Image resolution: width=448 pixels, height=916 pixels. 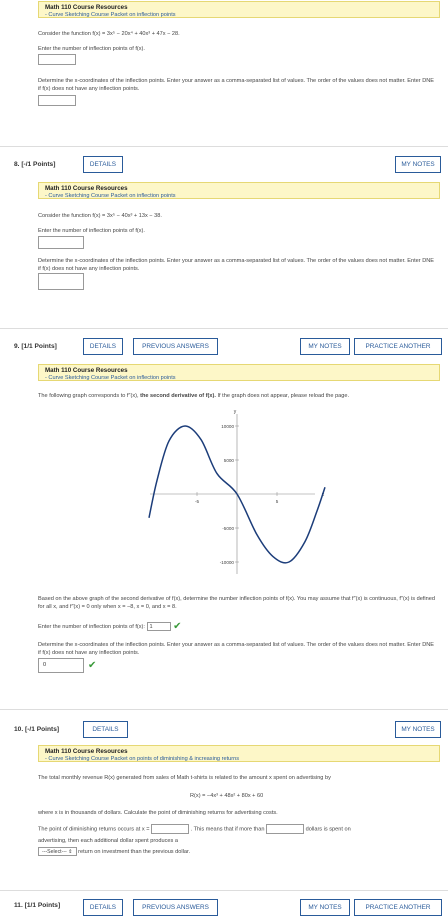 What do you see at coordinates (37, 905) in the screenshot?
I see `question-number: 11. [1/1 Points]` at bounding box center [37, 905].